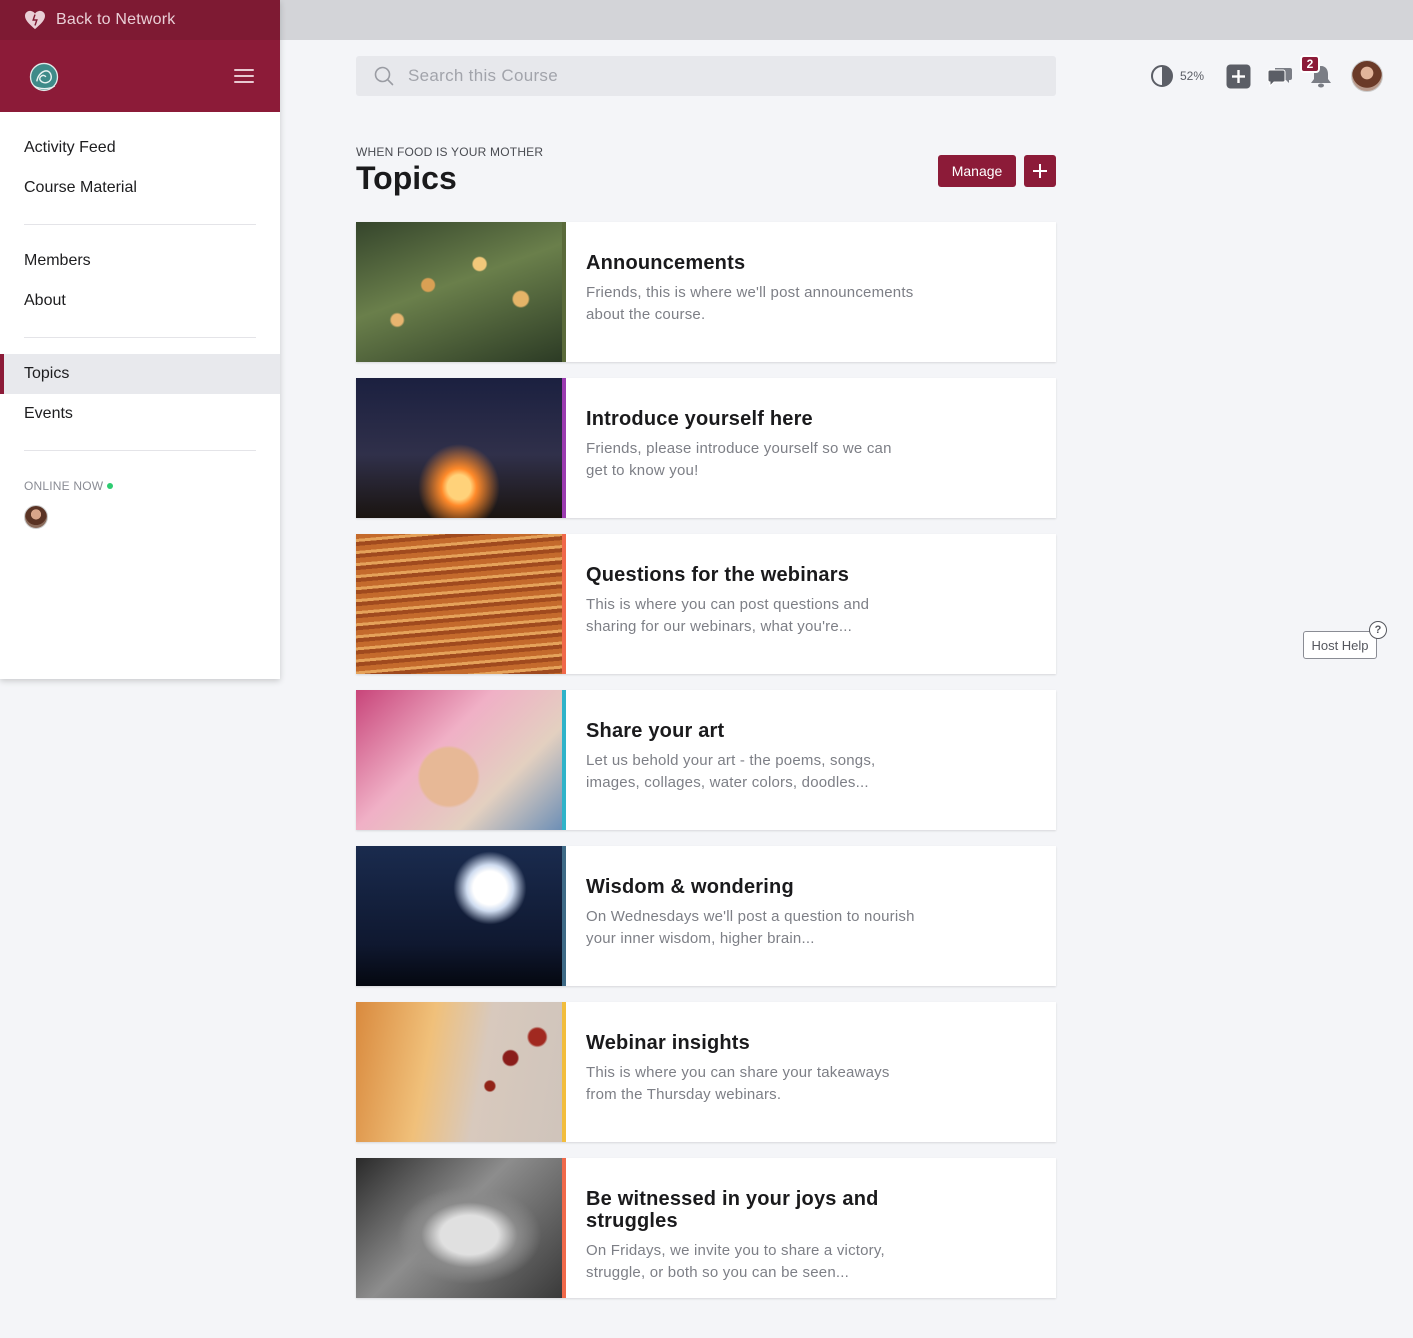  What do you see at coordinates (110, 486) in the screenshot?
I see `online-status-dot` at bounding box center [110, 486].